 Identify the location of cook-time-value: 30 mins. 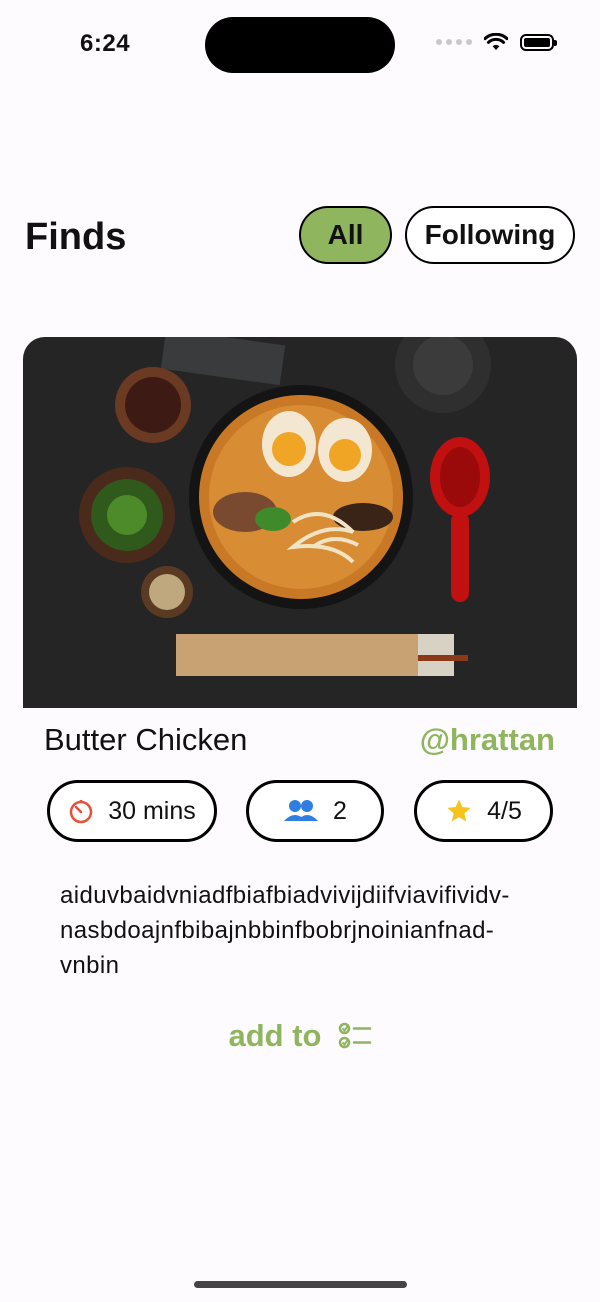
(152, 810).